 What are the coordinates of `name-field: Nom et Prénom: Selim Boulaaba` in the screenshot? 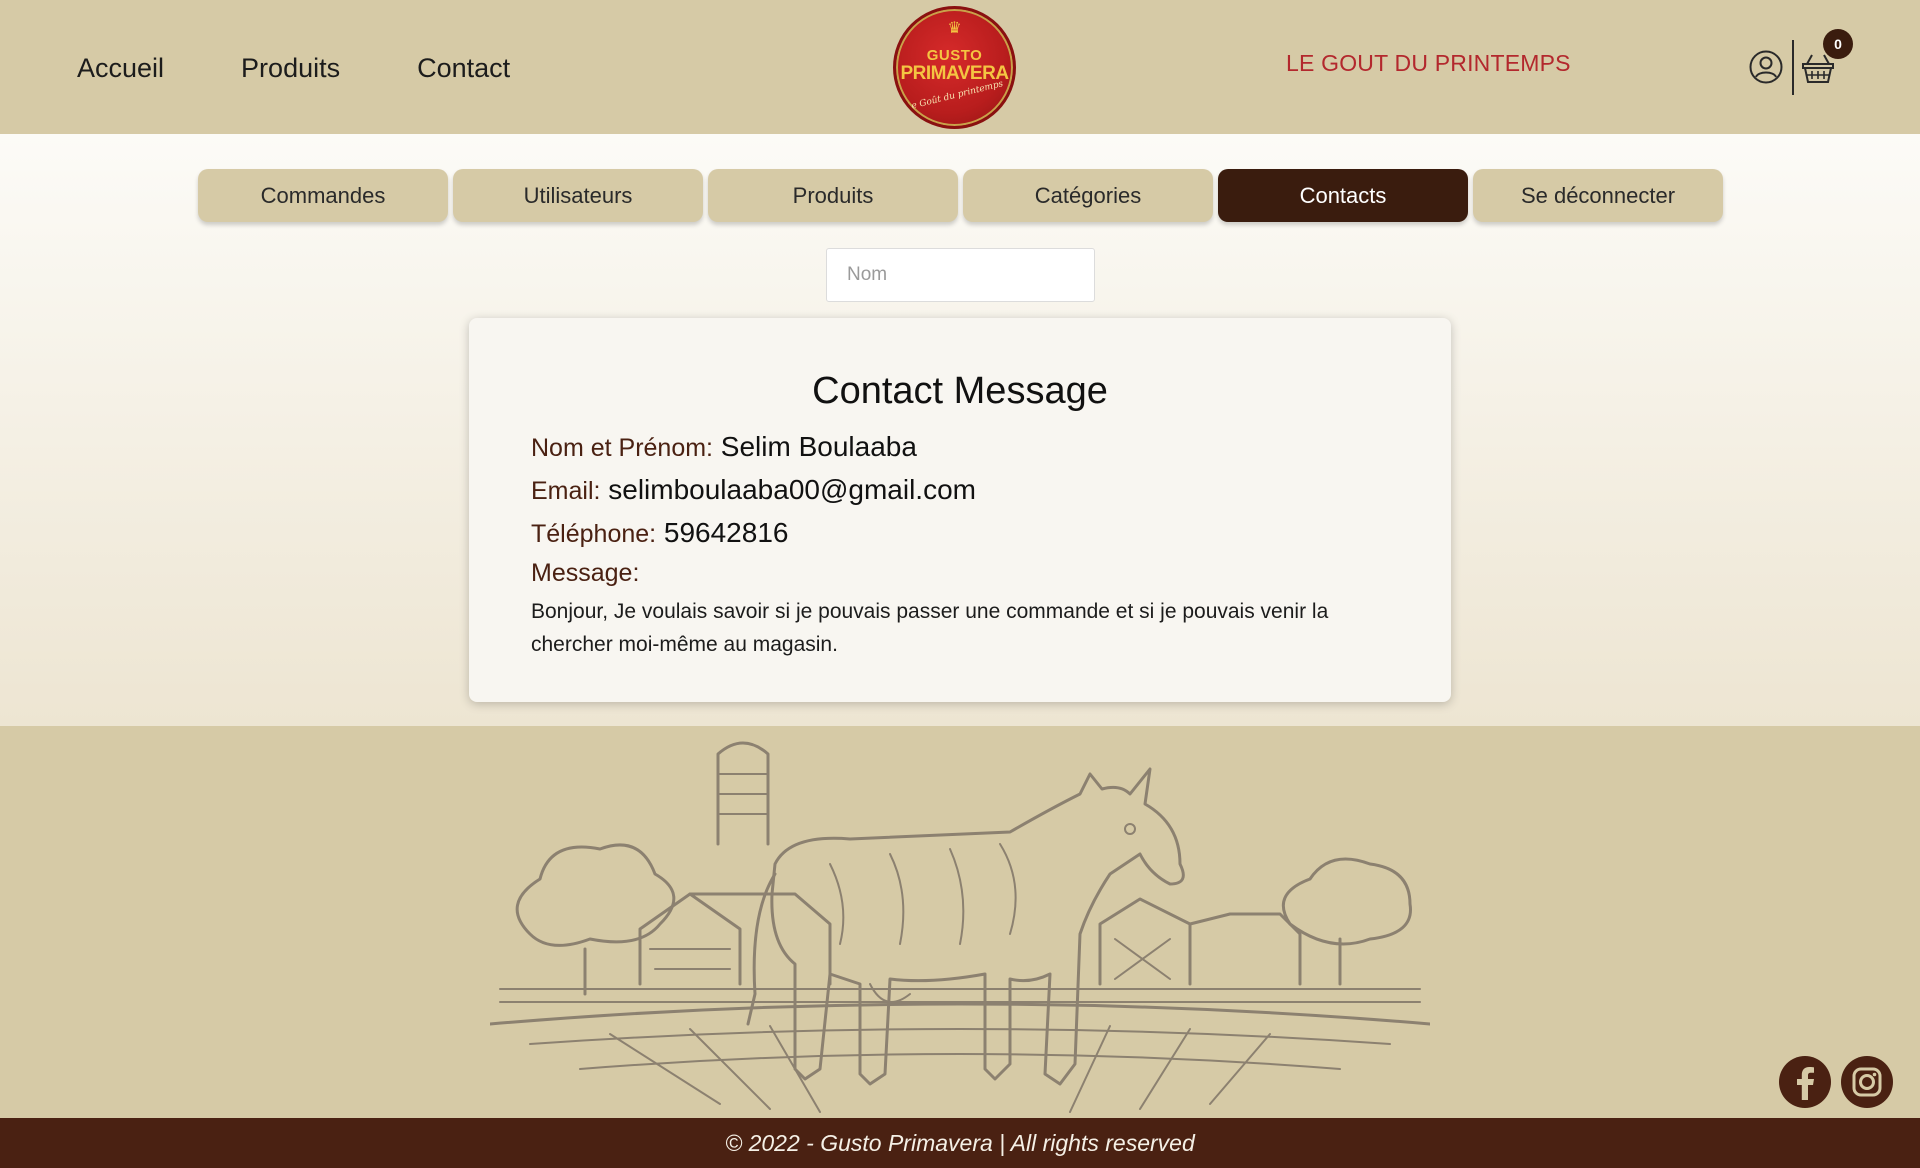 It's located at (960, 447).